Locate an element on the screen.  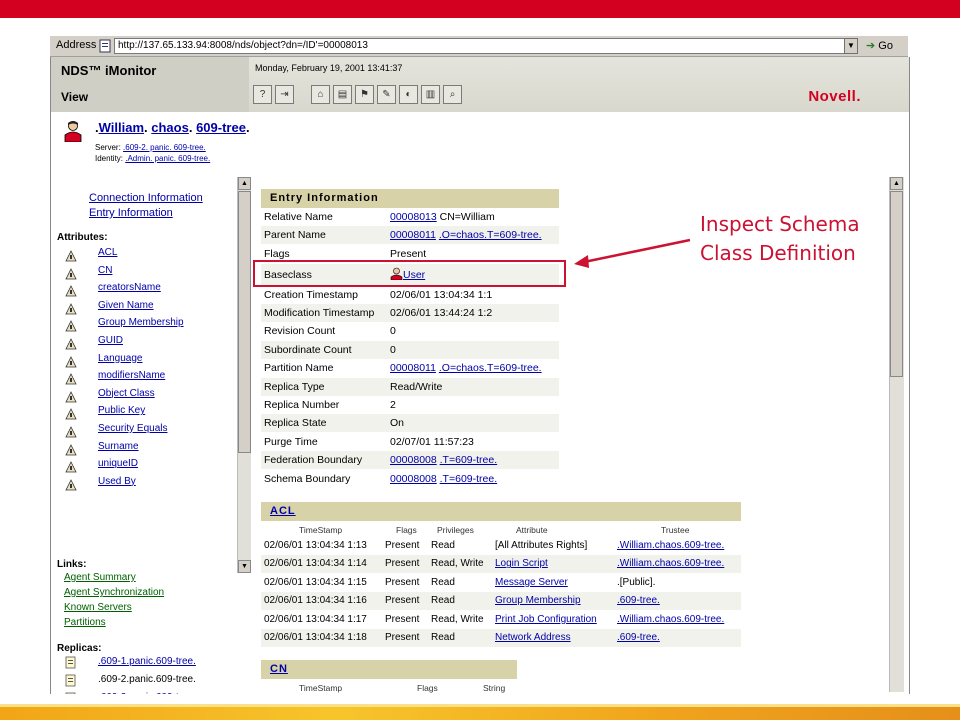
left-scrollbar: ▲ ▼ is located at coordinates (244, 375).